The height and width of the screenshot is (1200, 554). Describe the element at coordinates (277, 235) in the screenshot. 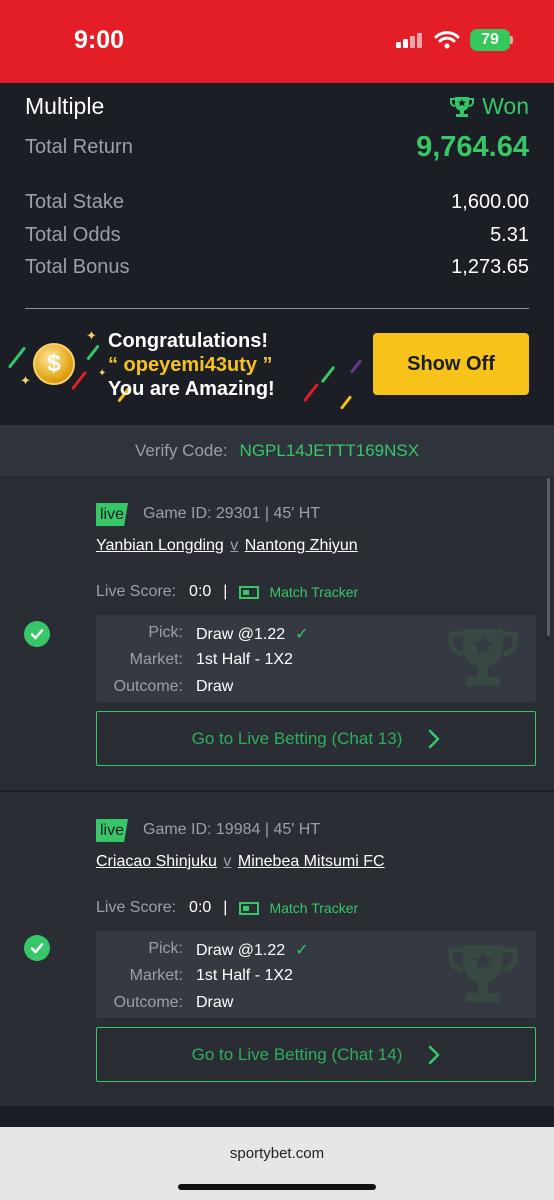

I see `total-odds-row: Total Odds 5.31` at that location.